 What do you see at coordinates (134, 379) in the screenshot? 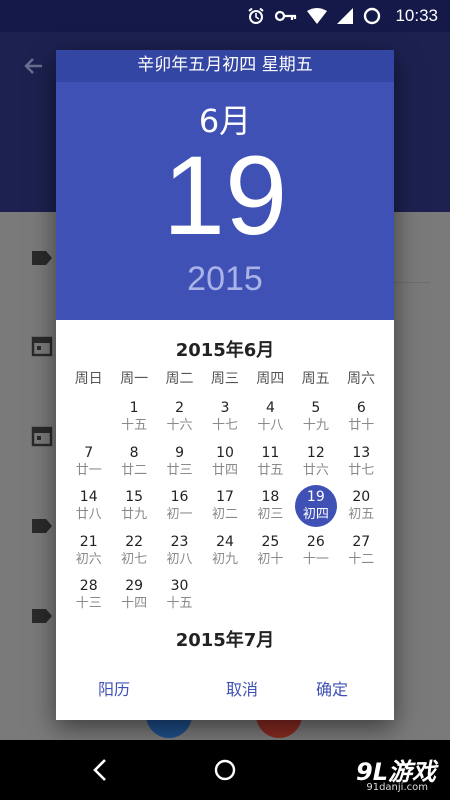
I see `weekday-label: 周一` at bounding box center [134, 379].